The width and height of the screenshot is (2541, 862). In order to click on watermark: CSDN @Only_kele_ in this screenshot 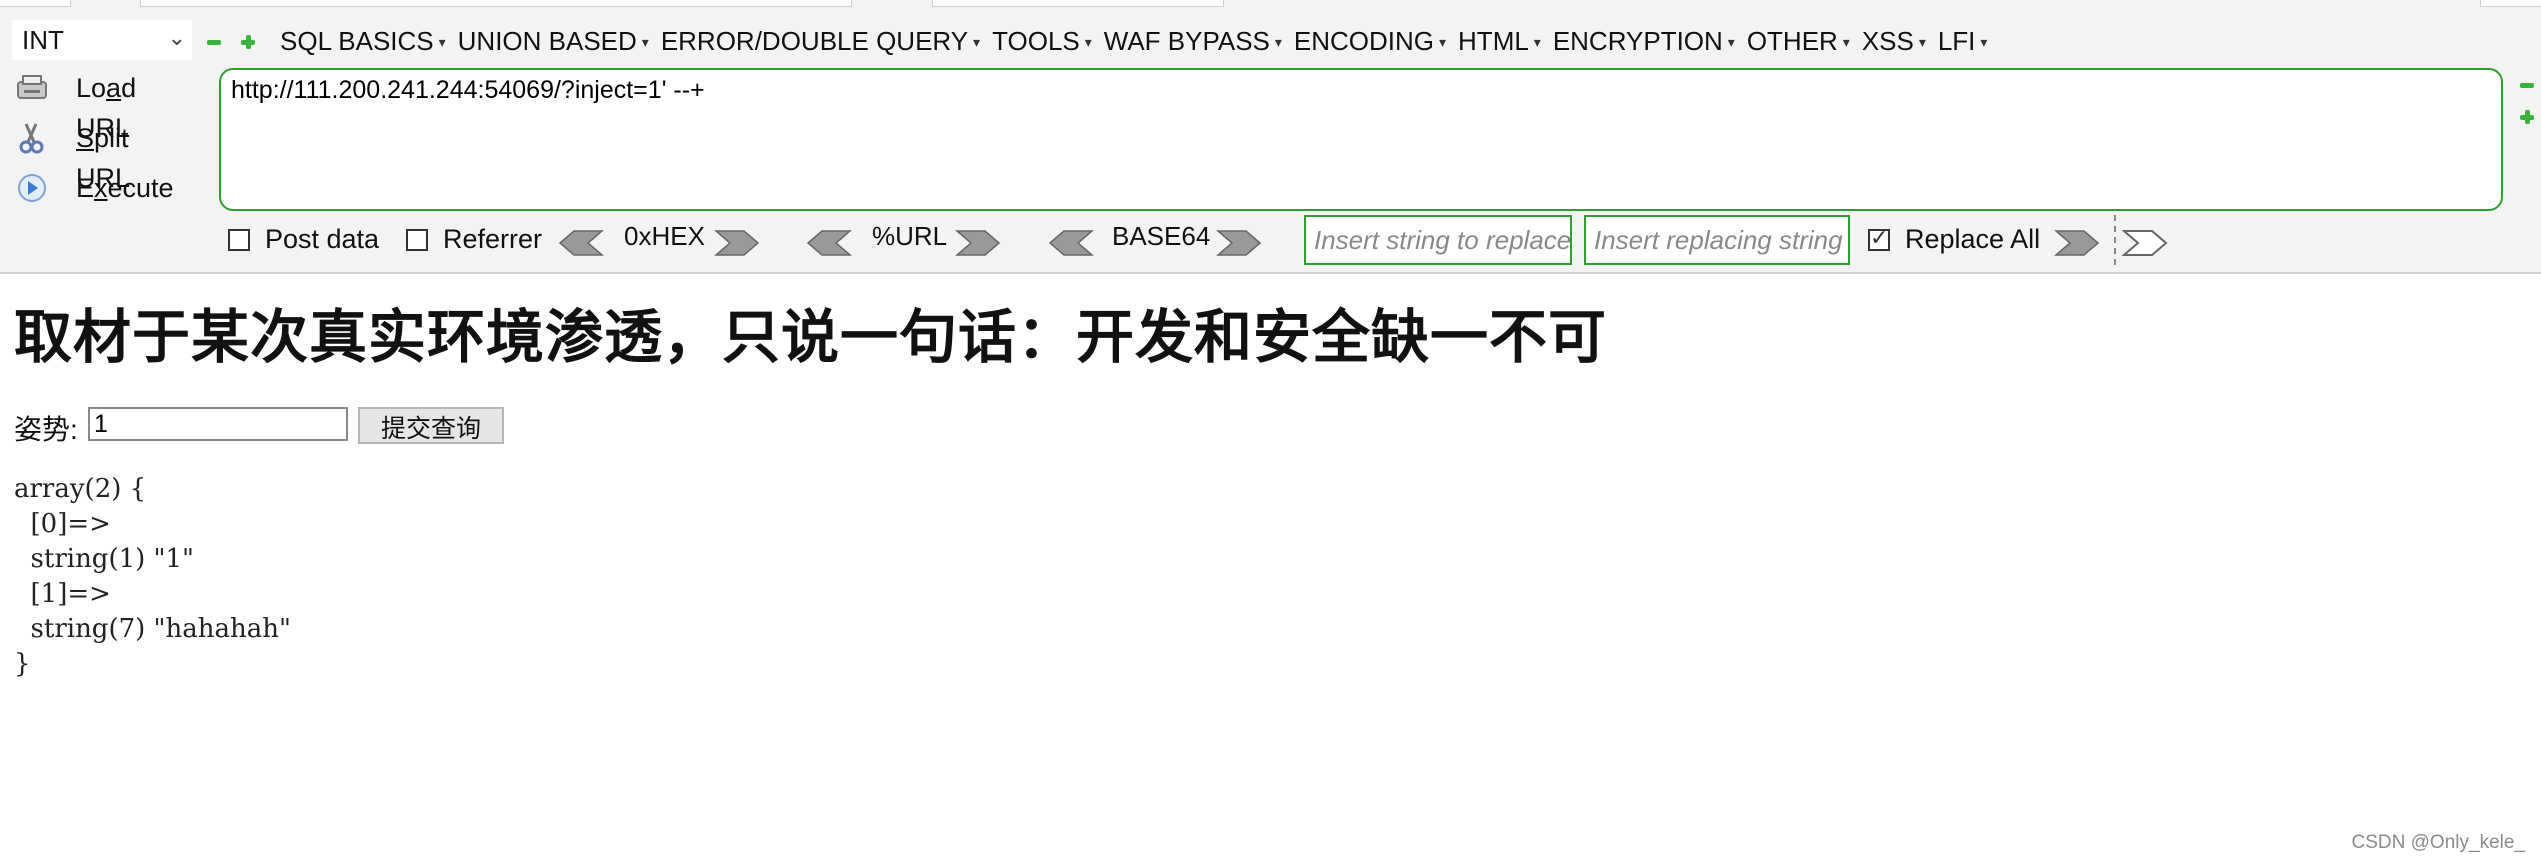, I will do `click(2438, 842)`.